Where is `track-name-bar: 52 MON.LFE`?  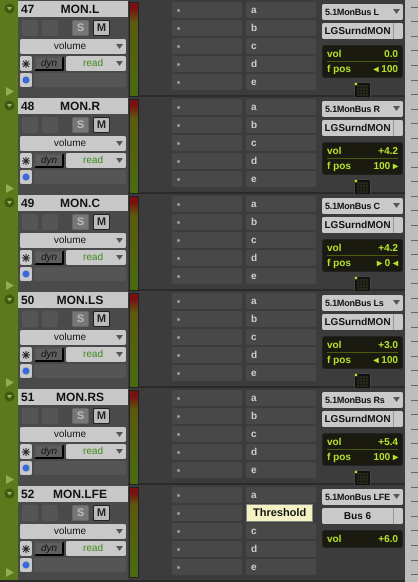
track-name-bar: 52 MON.LFE is located at coordinates (73, 494).